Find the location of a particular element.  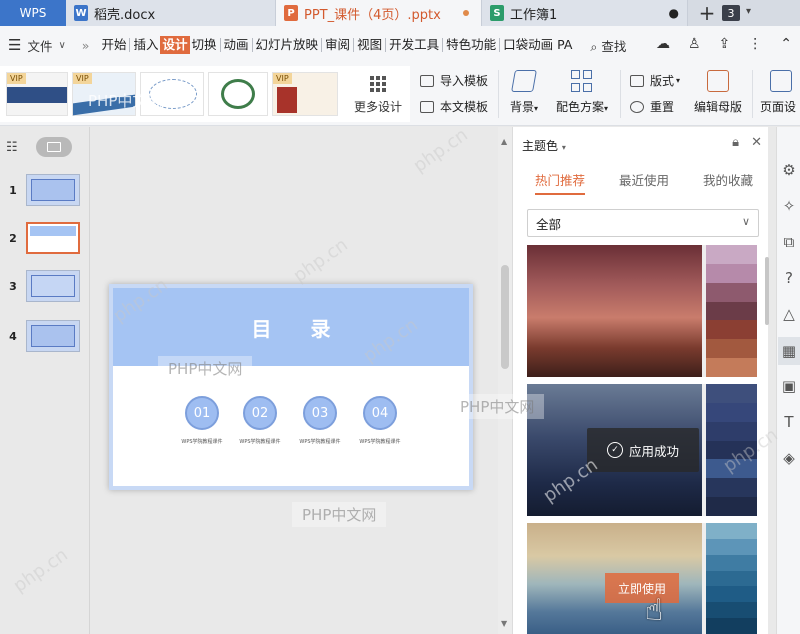

scroll-up-icon: ▲ is located at coordinates (504, 141).